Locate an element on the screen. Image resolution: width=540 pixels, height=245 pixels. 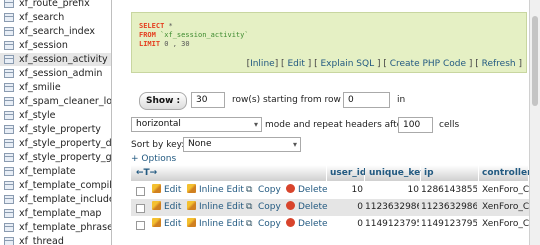
column-header-user-id: user_id is located at coordinates (346, 173).